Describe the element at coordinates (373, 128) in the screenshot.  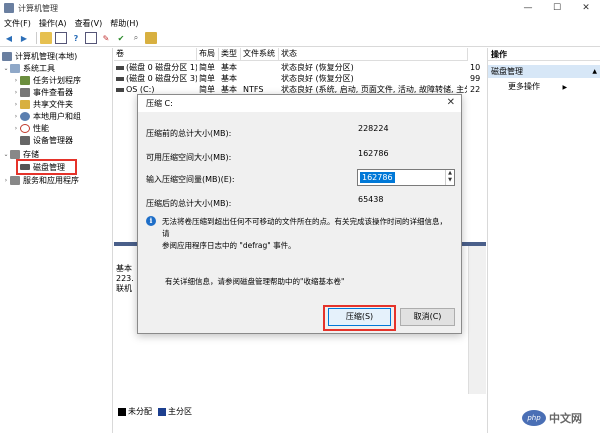
I see `total-before-value: 228224` at that location.